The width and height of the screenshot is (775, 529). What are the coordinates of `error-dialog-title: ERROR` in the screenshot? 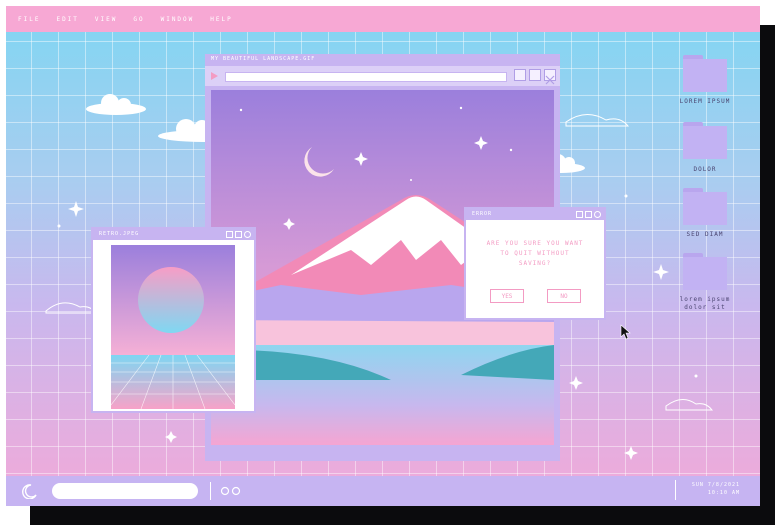 It's located at (482, 214).